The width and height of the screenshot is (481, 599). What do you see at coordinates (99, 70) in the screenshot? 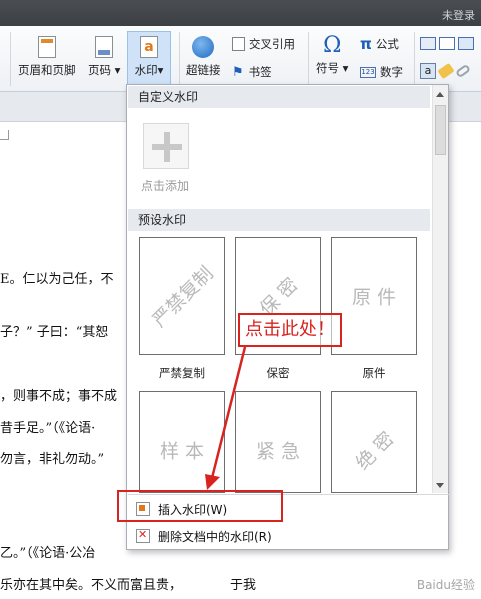
I see `page-number-label: 页码` at bounding box center [99, 70].